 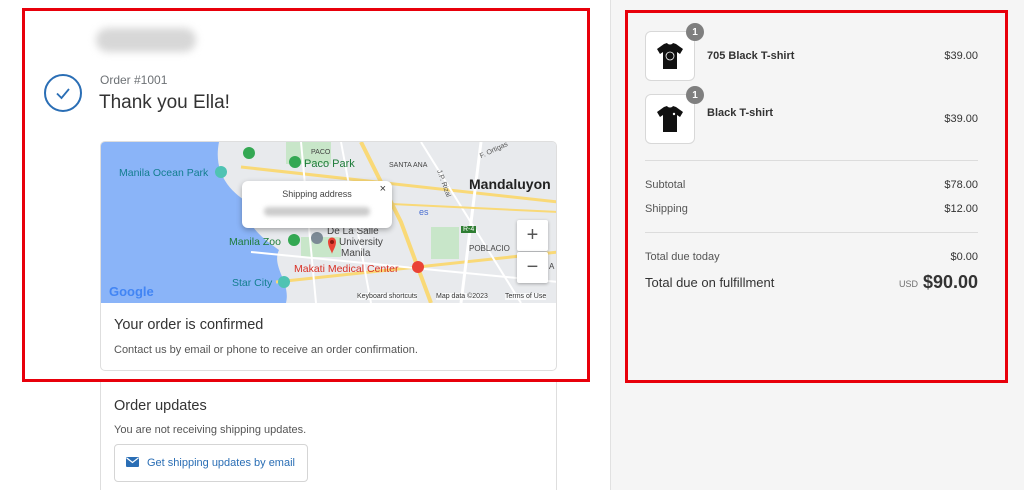 I want to click on currency-code: USD, so click(x=908, y=284).